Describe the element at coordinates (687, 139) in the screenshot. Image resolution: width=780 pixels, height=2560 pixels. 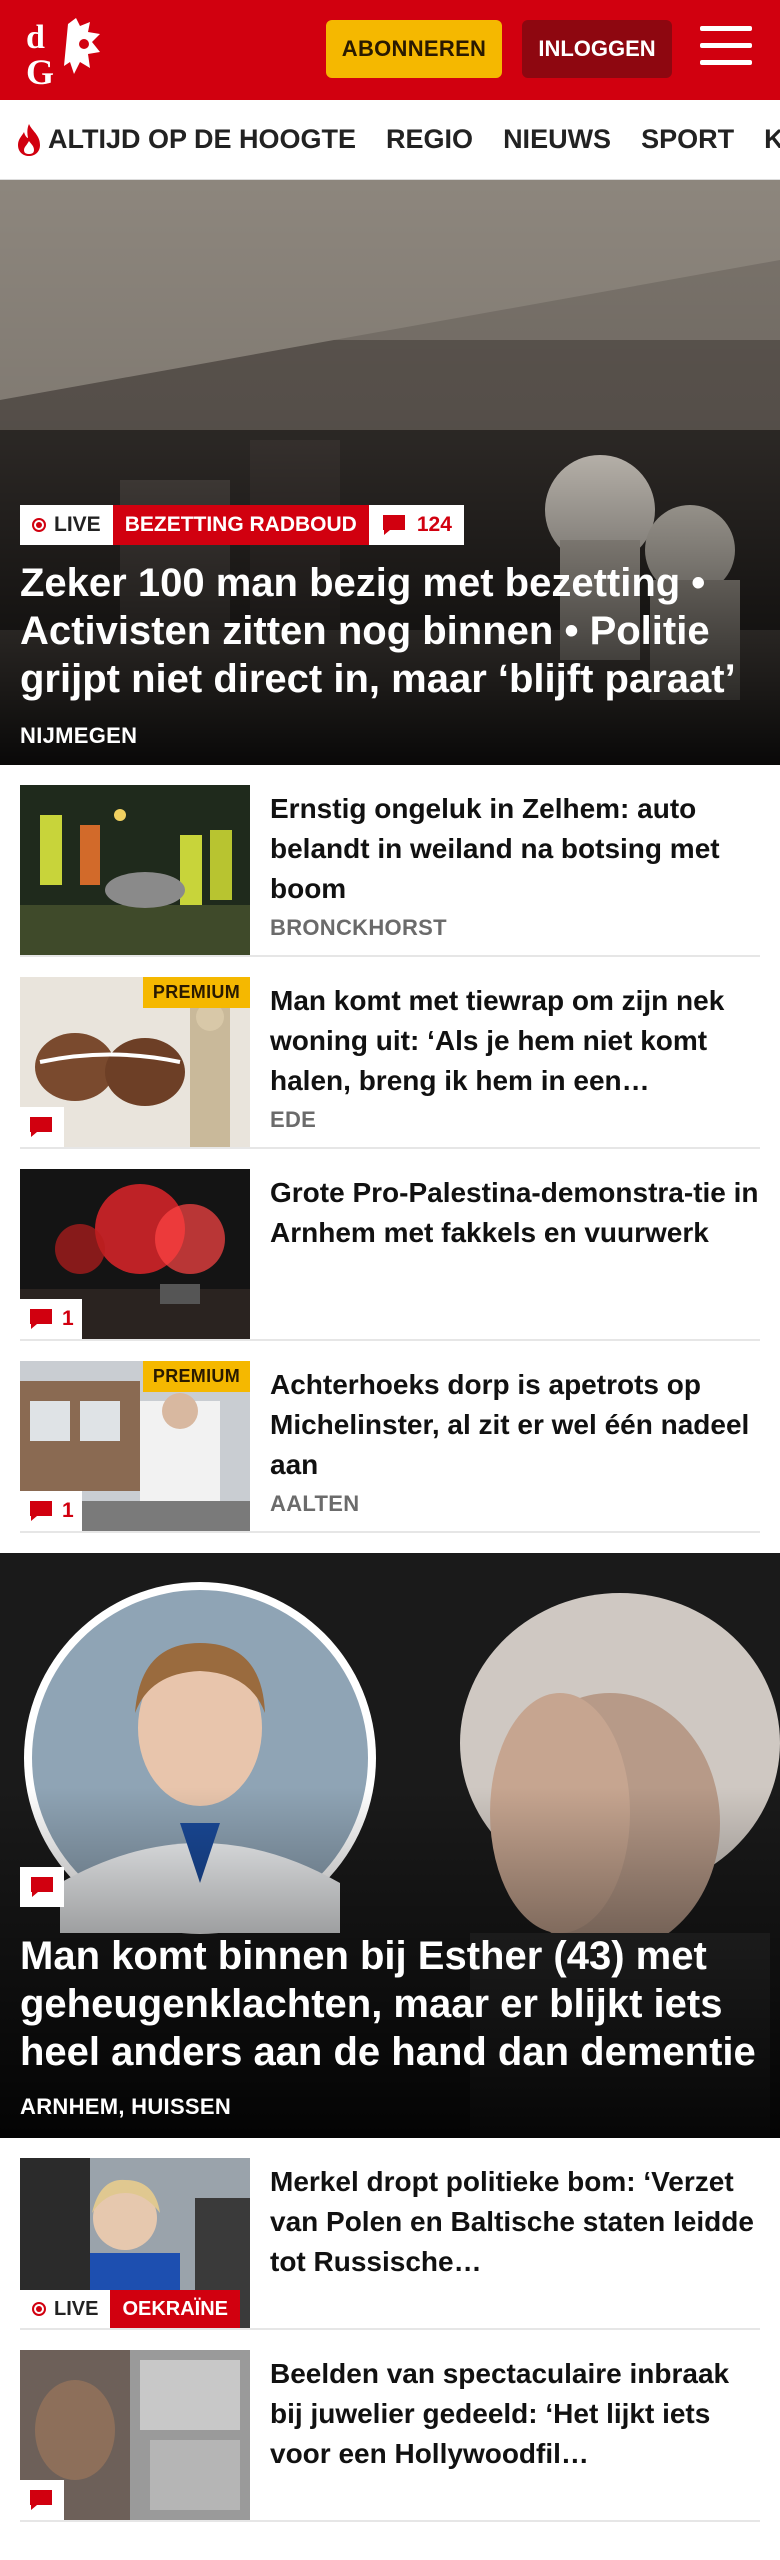
I see `nav-item-sport: SPORT` at that location.